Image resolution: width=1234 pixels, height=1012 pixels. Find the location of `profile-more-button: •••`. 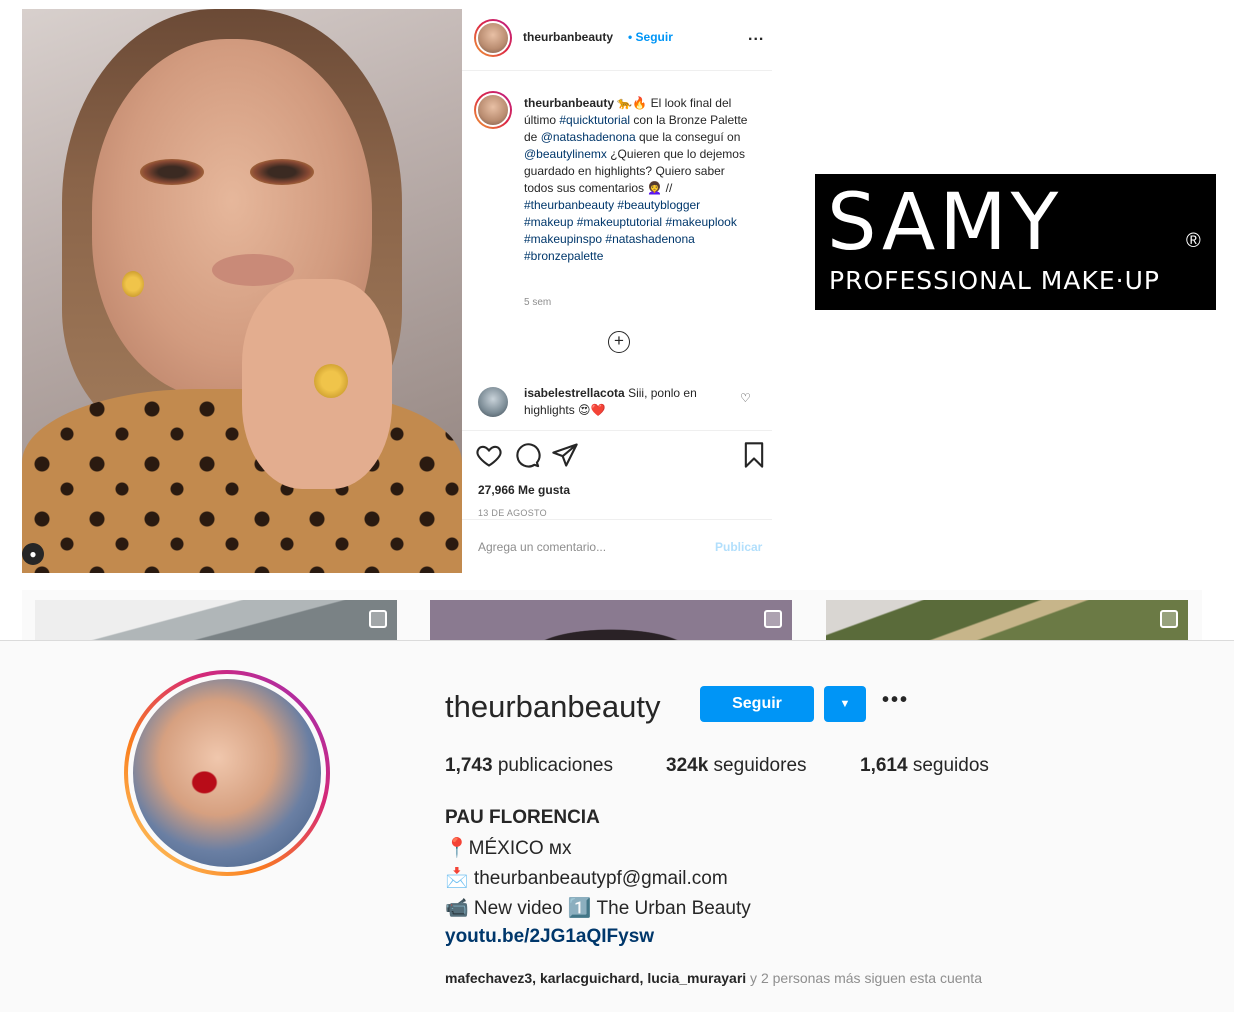

profile-more-button: ••• is located at coordinates (895, 700).